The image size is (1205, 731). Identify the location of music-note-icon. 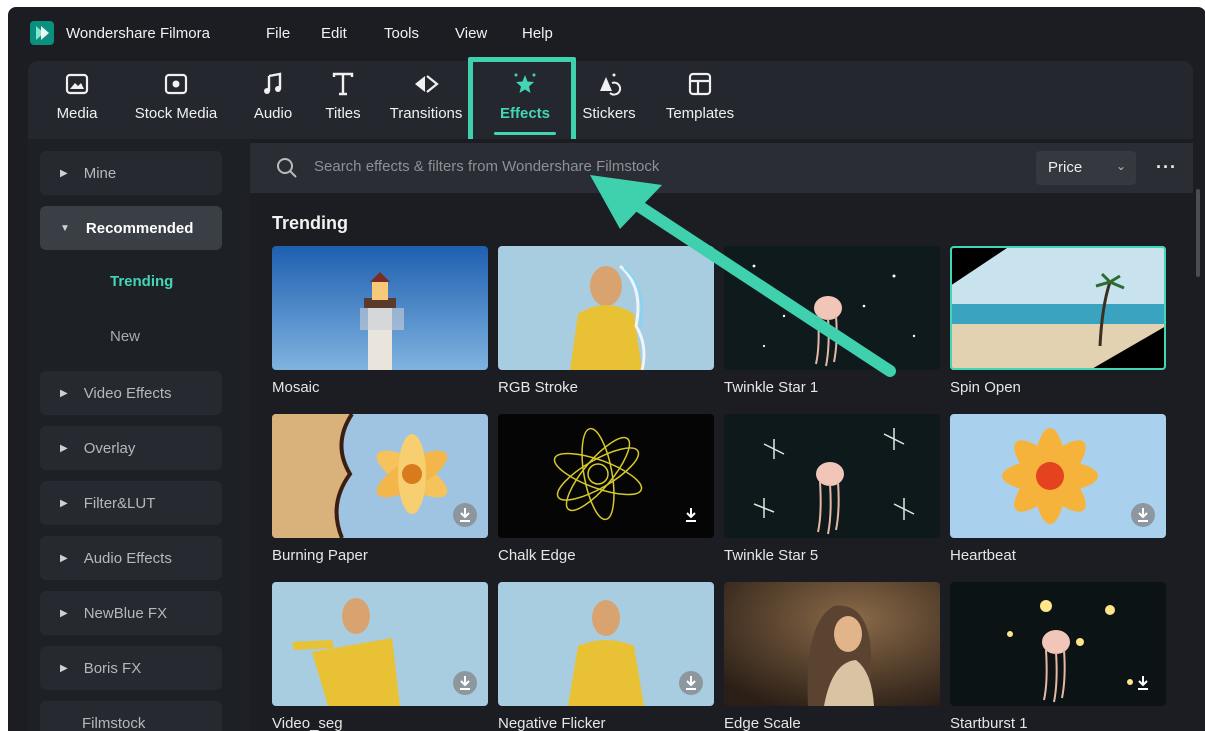
(273, 83).